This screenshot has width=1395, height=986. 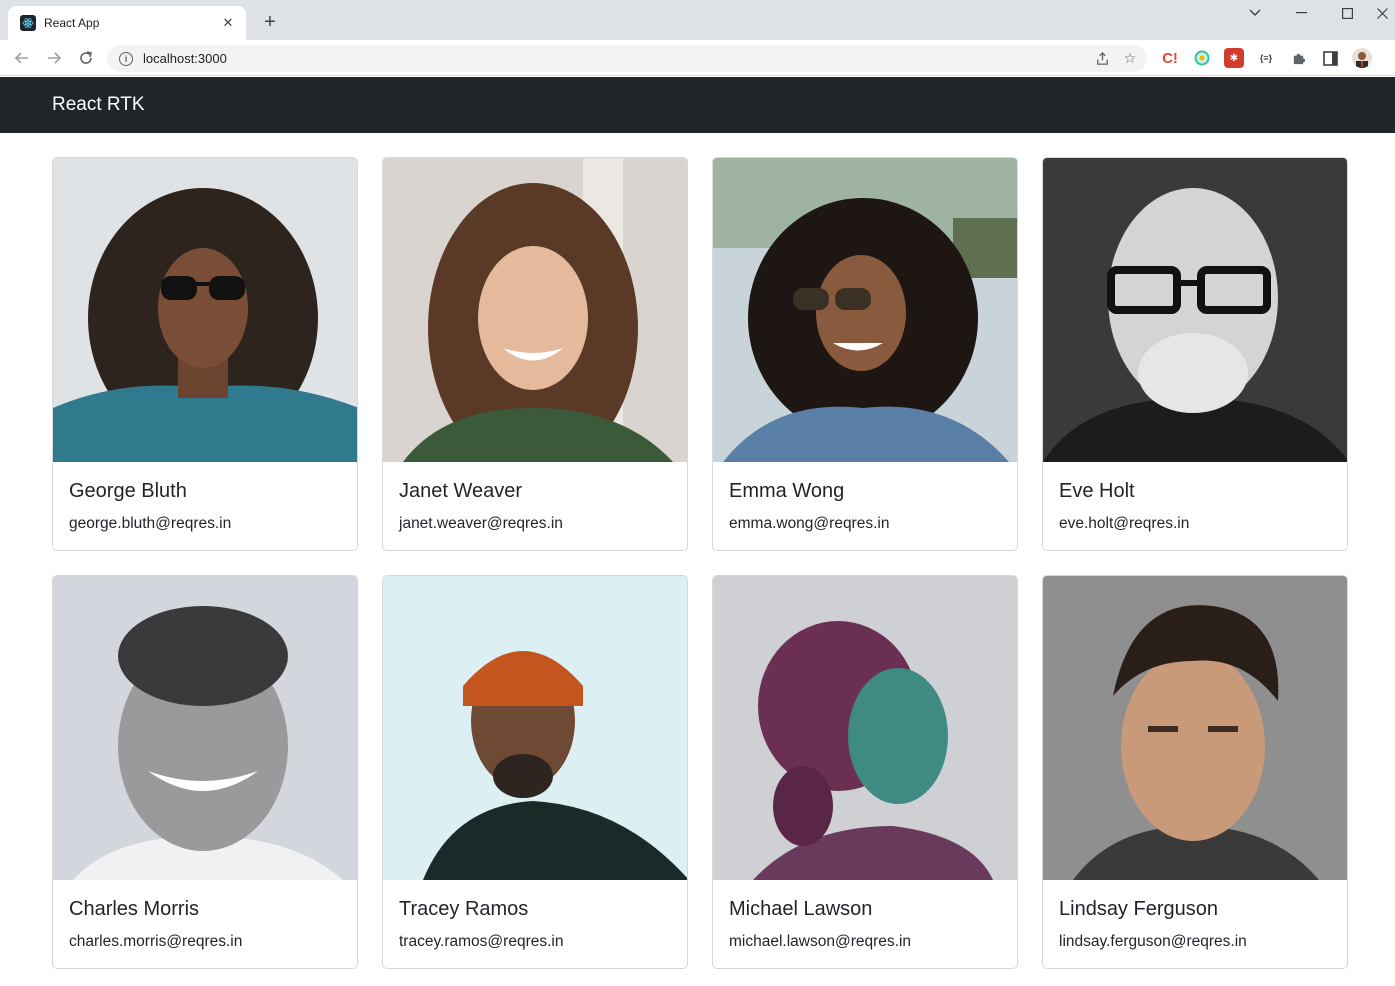 I want to click on user-email: michael.lawson@reqres.in, so click(x=820, y=941).